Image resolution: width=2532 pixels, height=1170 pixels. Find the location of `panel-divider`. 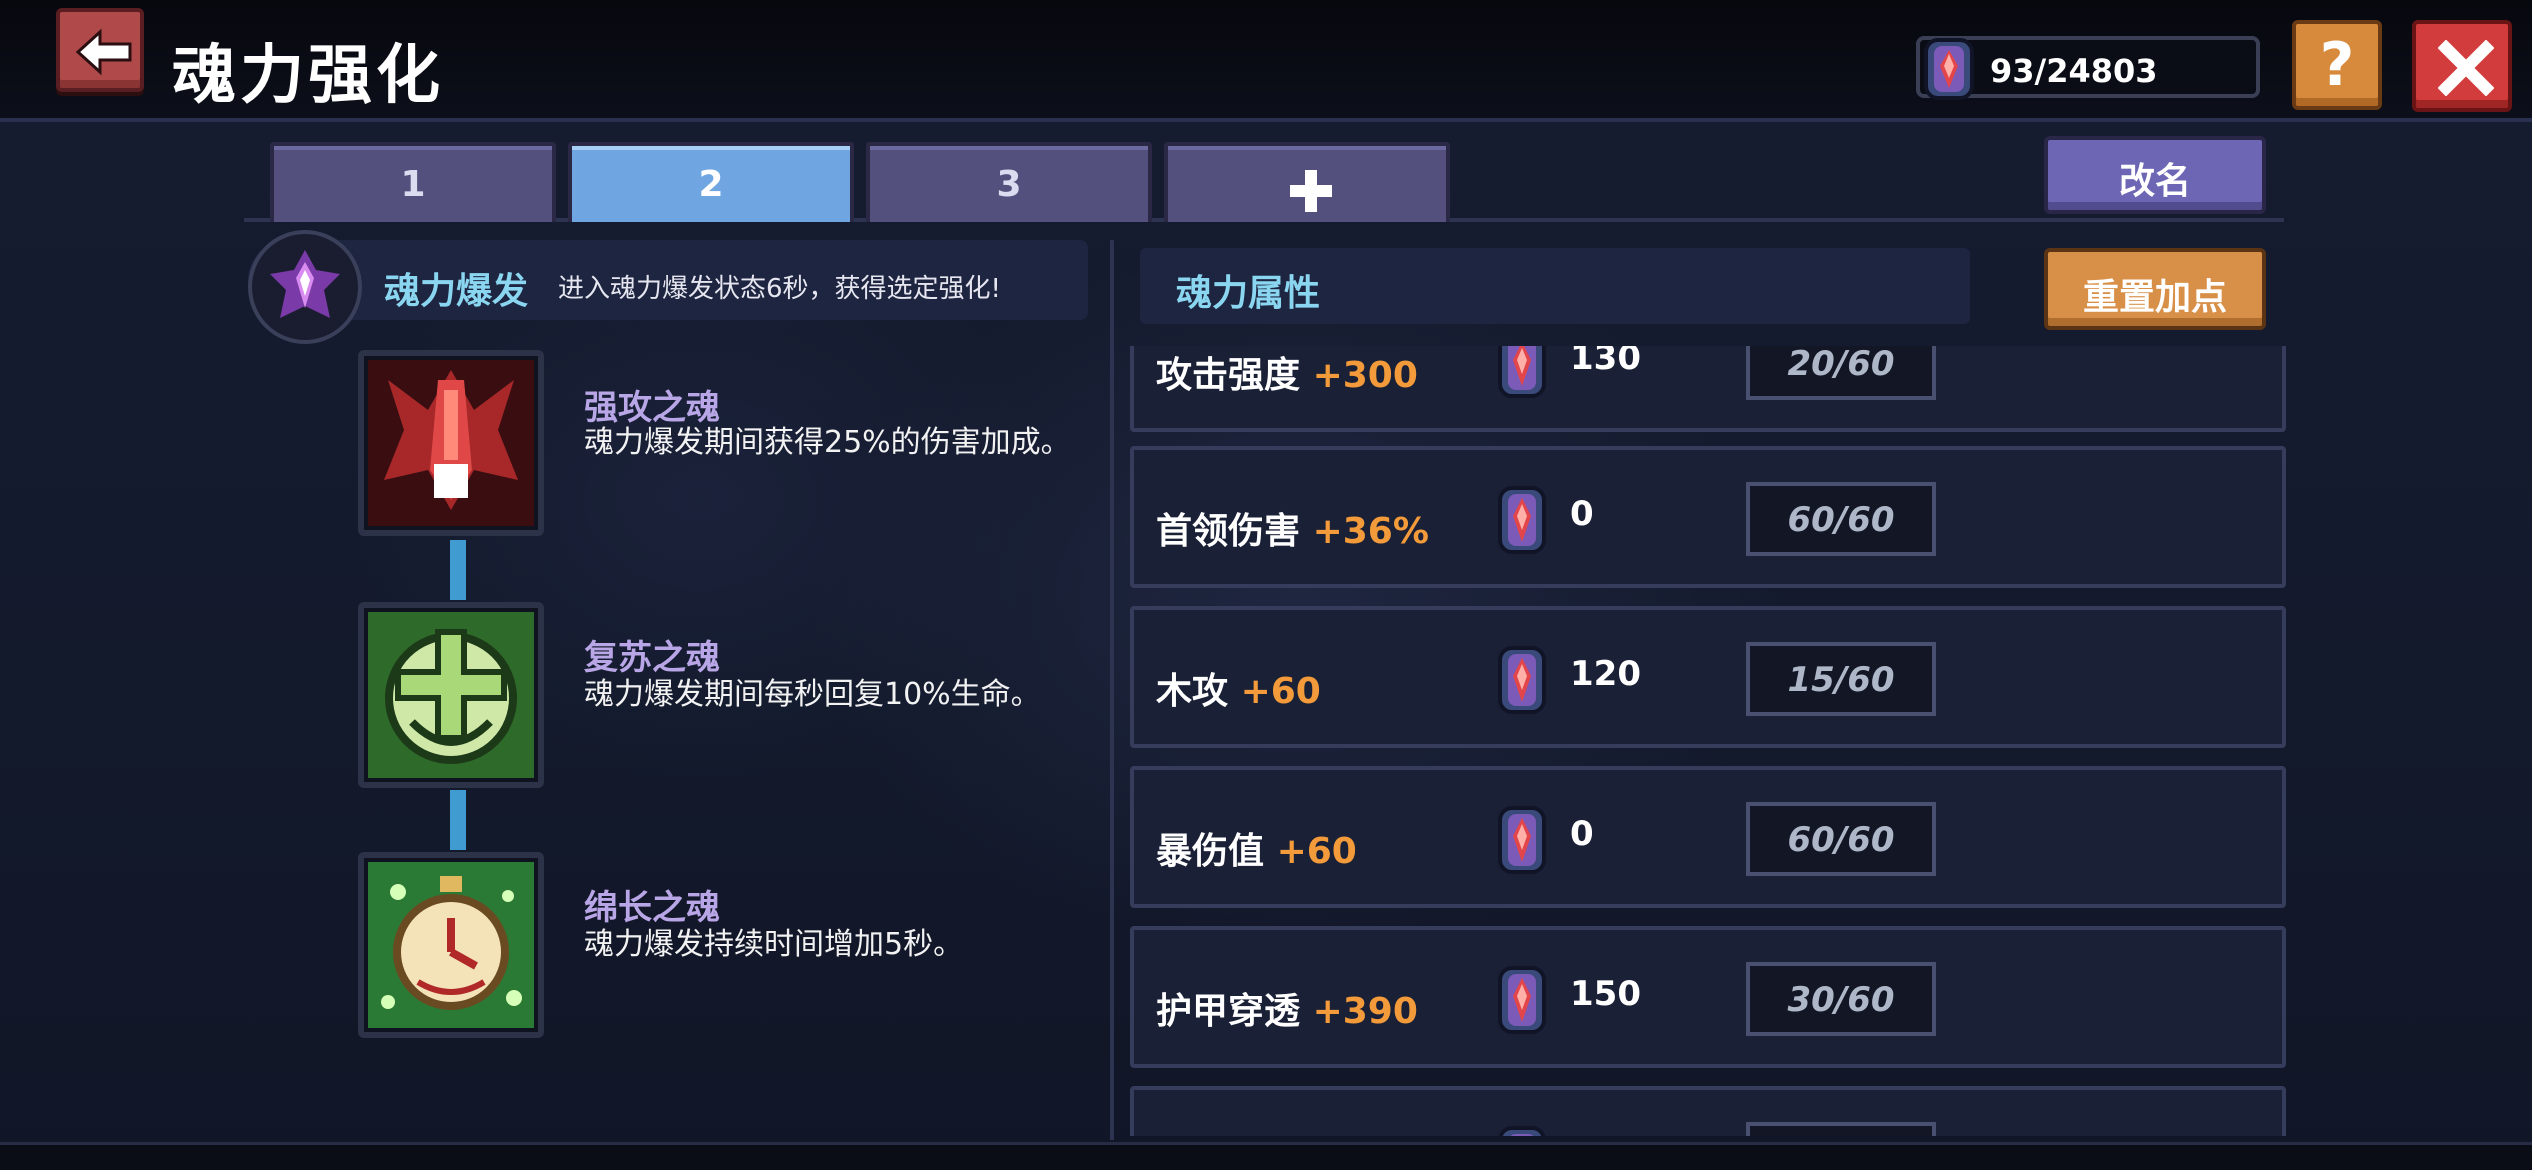

panel-divider is located at coordinates (1112, 690).